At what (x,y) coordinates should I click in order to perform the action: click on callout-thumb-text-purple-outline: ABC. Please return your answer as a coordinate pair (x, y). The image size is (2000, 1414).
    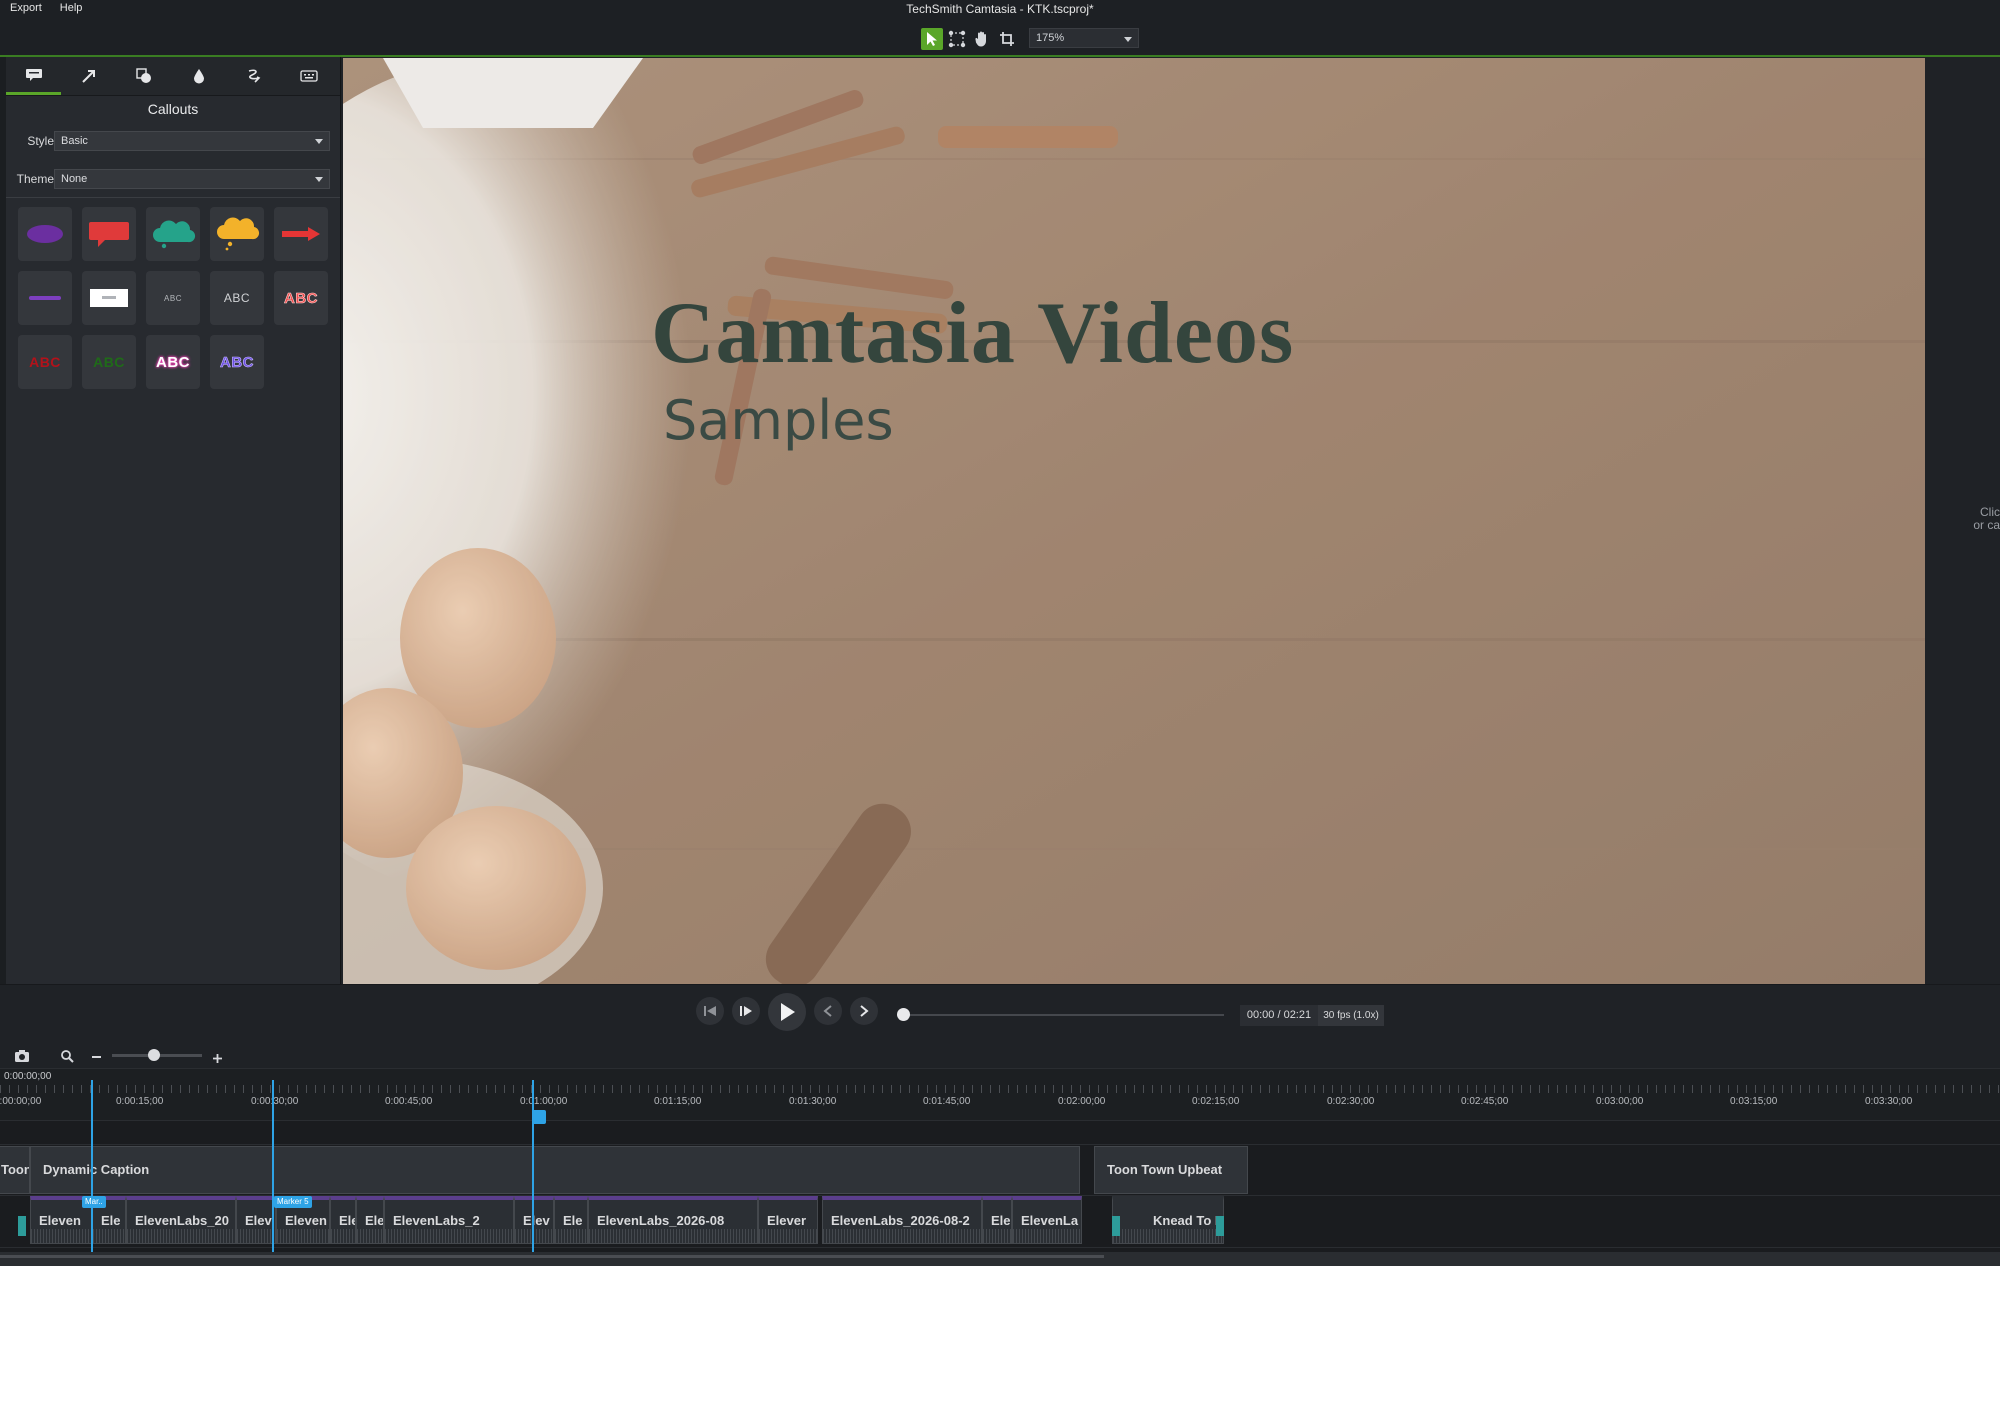
    Looking at the image, I should click on (237, 362).